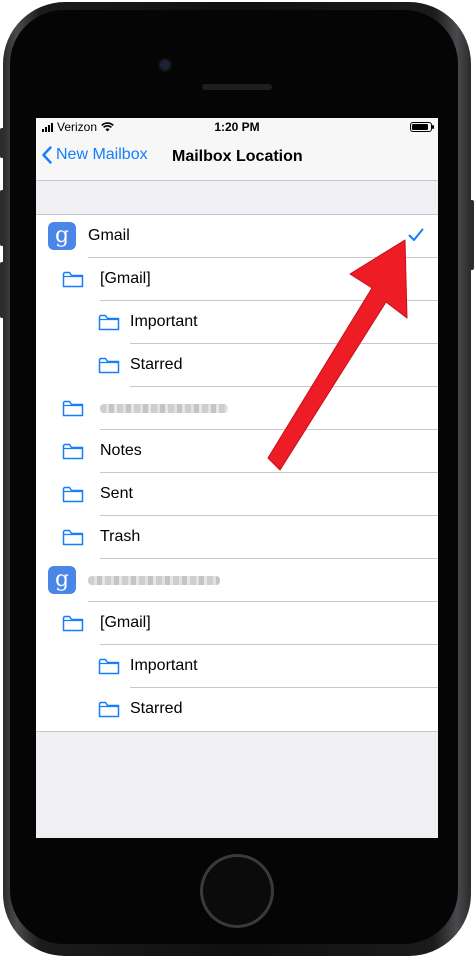  I want to click on mailbox-row: Notes, so click(237, 451).